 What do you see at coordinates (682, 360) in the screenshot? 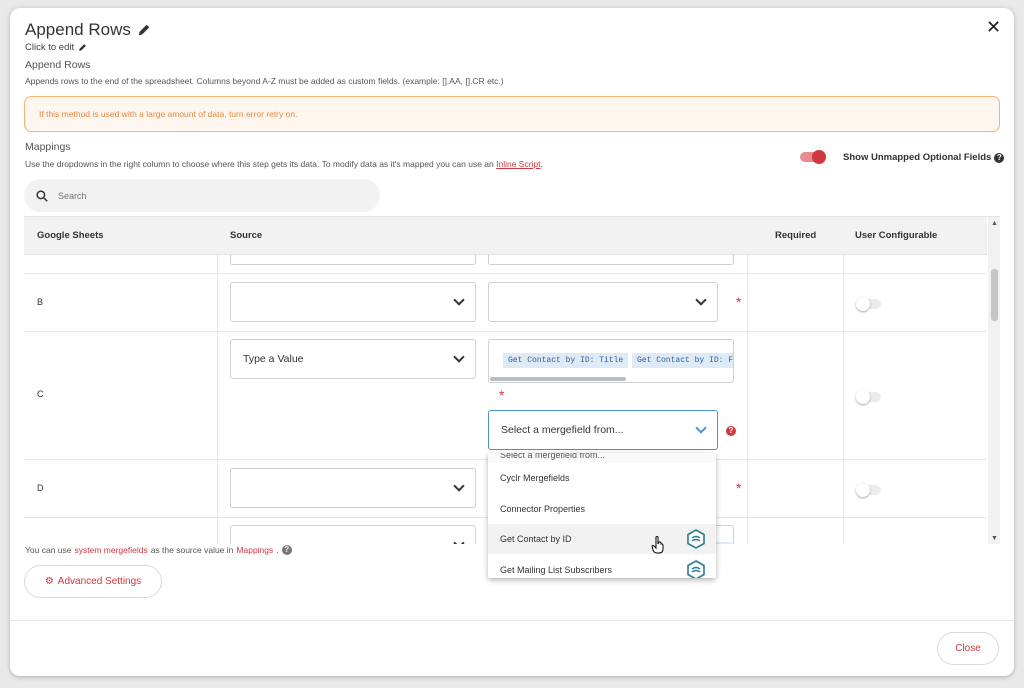
I see `mergefield-tag: Get Contact by ID: Fi` at bounding box center [682, 360].